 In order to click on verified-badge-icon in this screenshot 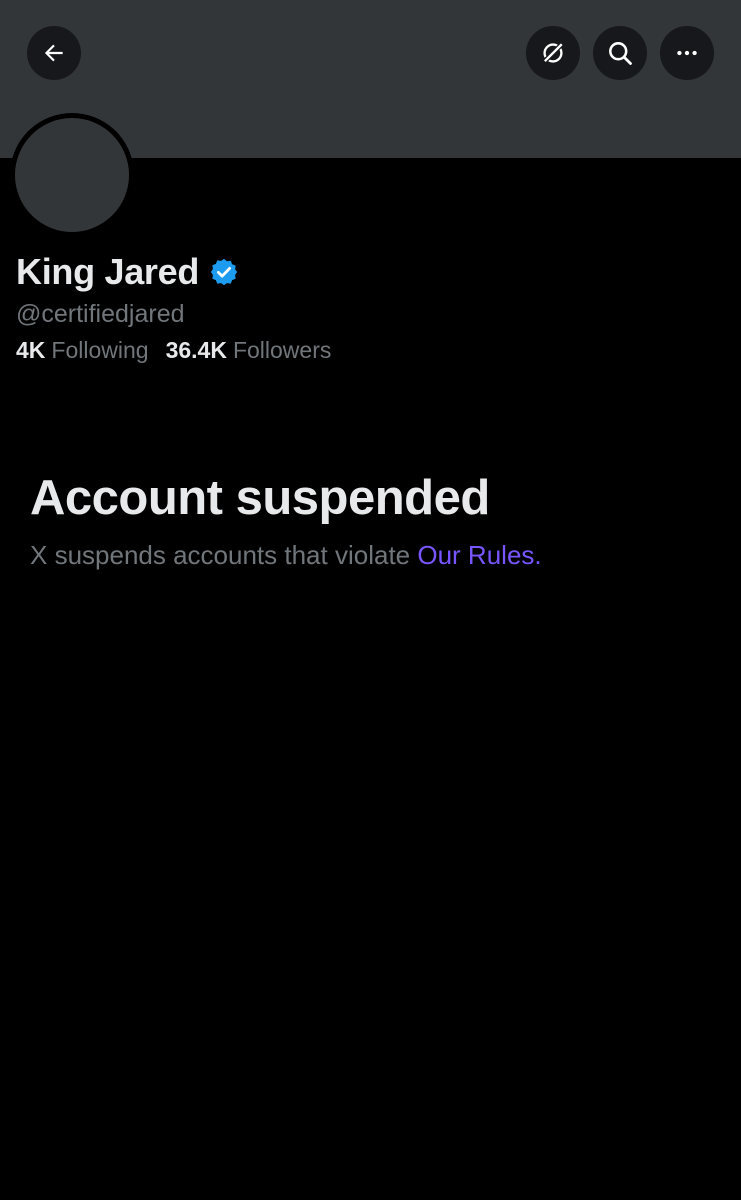, I will do `click(224, 272)`.